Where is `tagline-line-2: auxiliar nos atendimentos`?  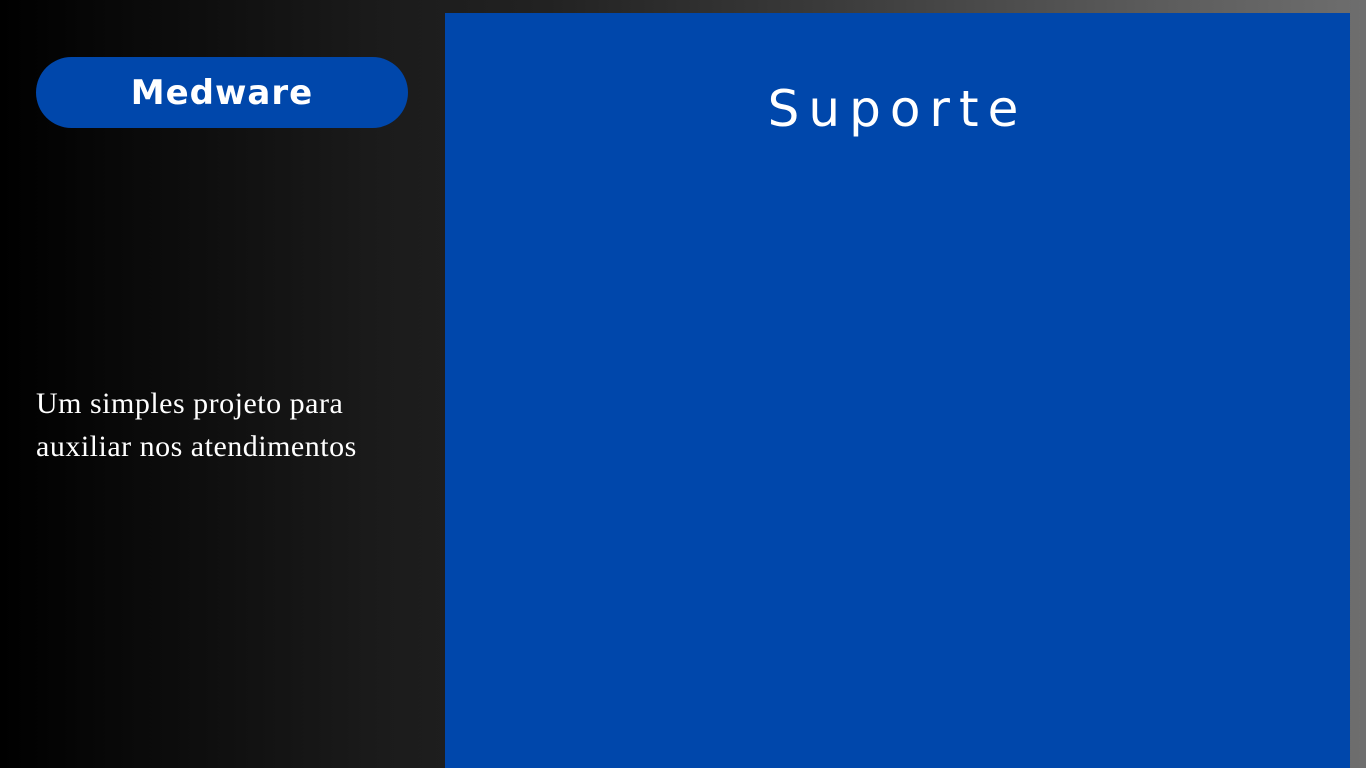 tagline-line-2: auxiliar nos atendimentos is located at coordinates (196, 446).